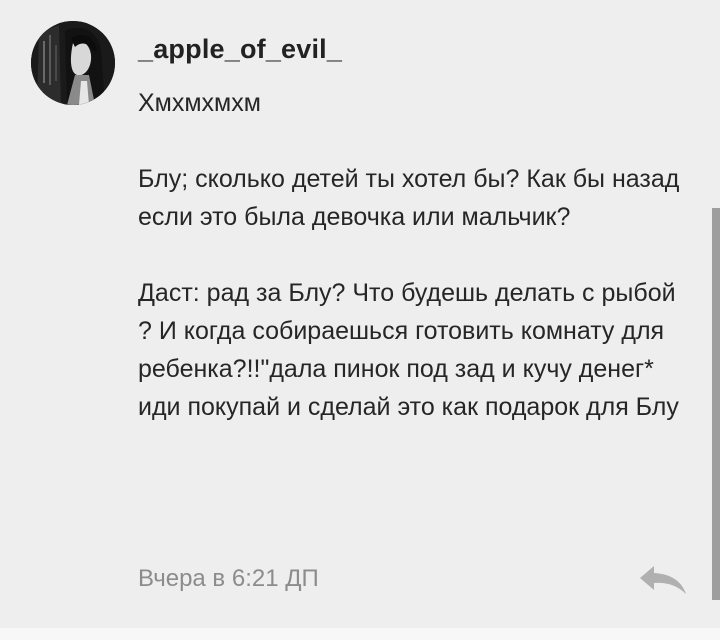  I want to click on anime-avatar-icon, so click(73, 63).